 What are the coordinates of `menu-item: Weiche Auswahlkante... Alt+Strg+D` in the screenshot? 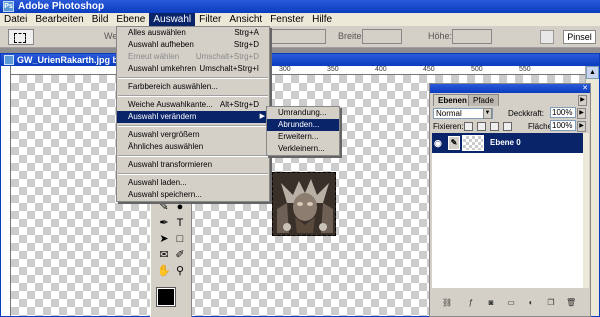 It's located at (193, 105).